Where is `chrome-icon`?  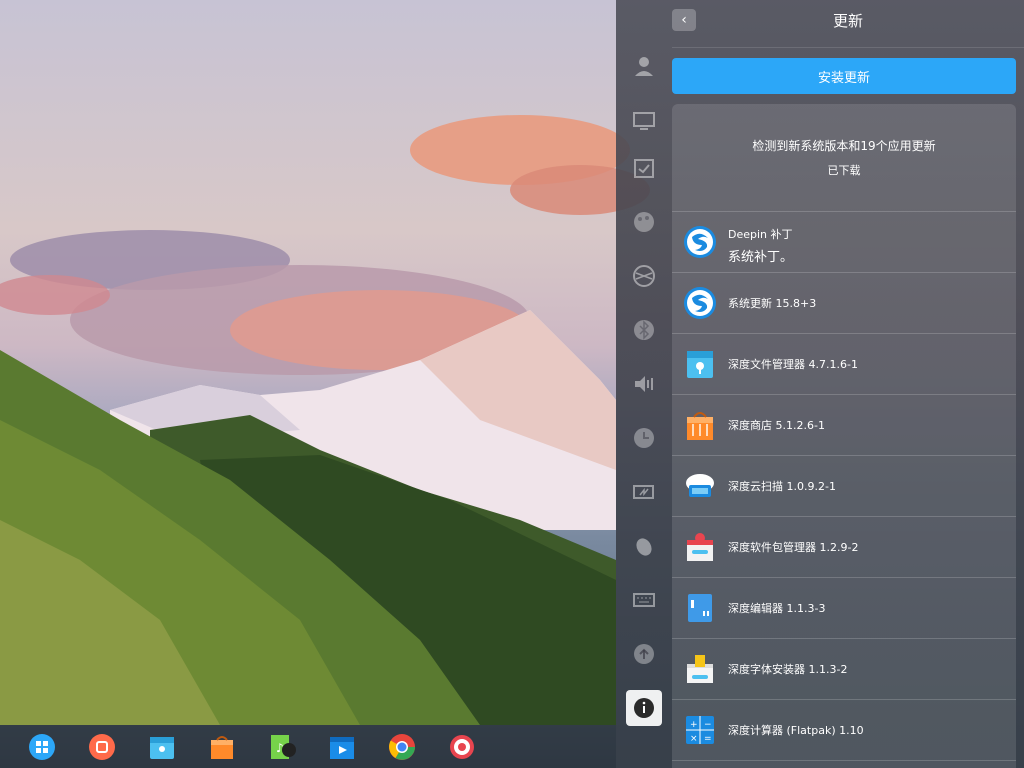 chrome-icon is located at coordinates (402, 746).